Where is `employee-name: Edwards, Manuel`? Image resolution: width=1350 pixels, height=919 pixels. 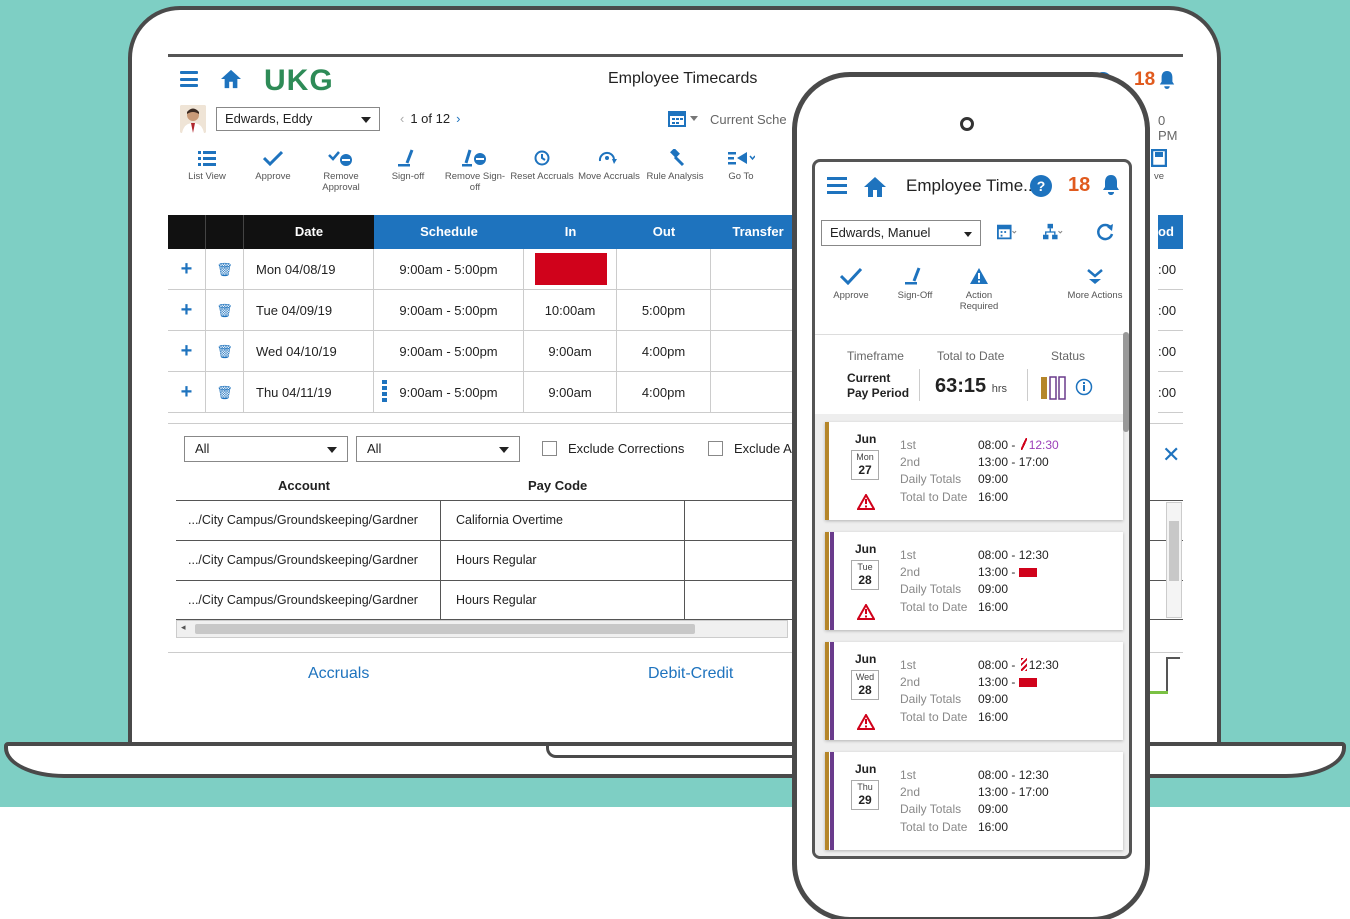
employee-name: Edwards, Manuel is located at coordinates (880, 232).